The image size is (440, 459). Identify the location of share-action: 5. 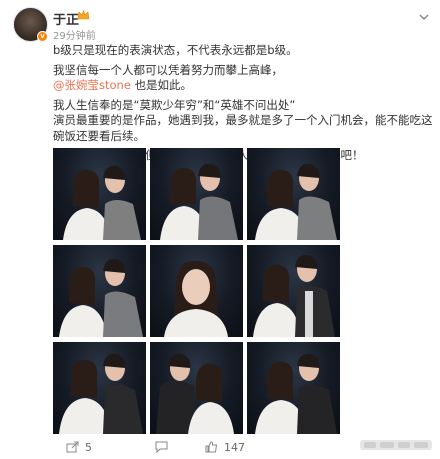
(79, 447).